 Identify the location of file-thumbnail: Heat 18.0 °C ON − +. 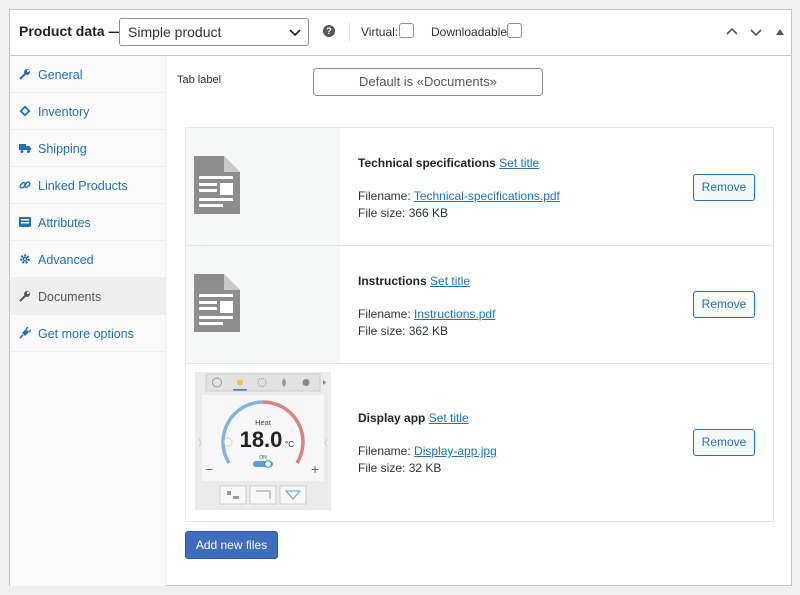
(263, 442).